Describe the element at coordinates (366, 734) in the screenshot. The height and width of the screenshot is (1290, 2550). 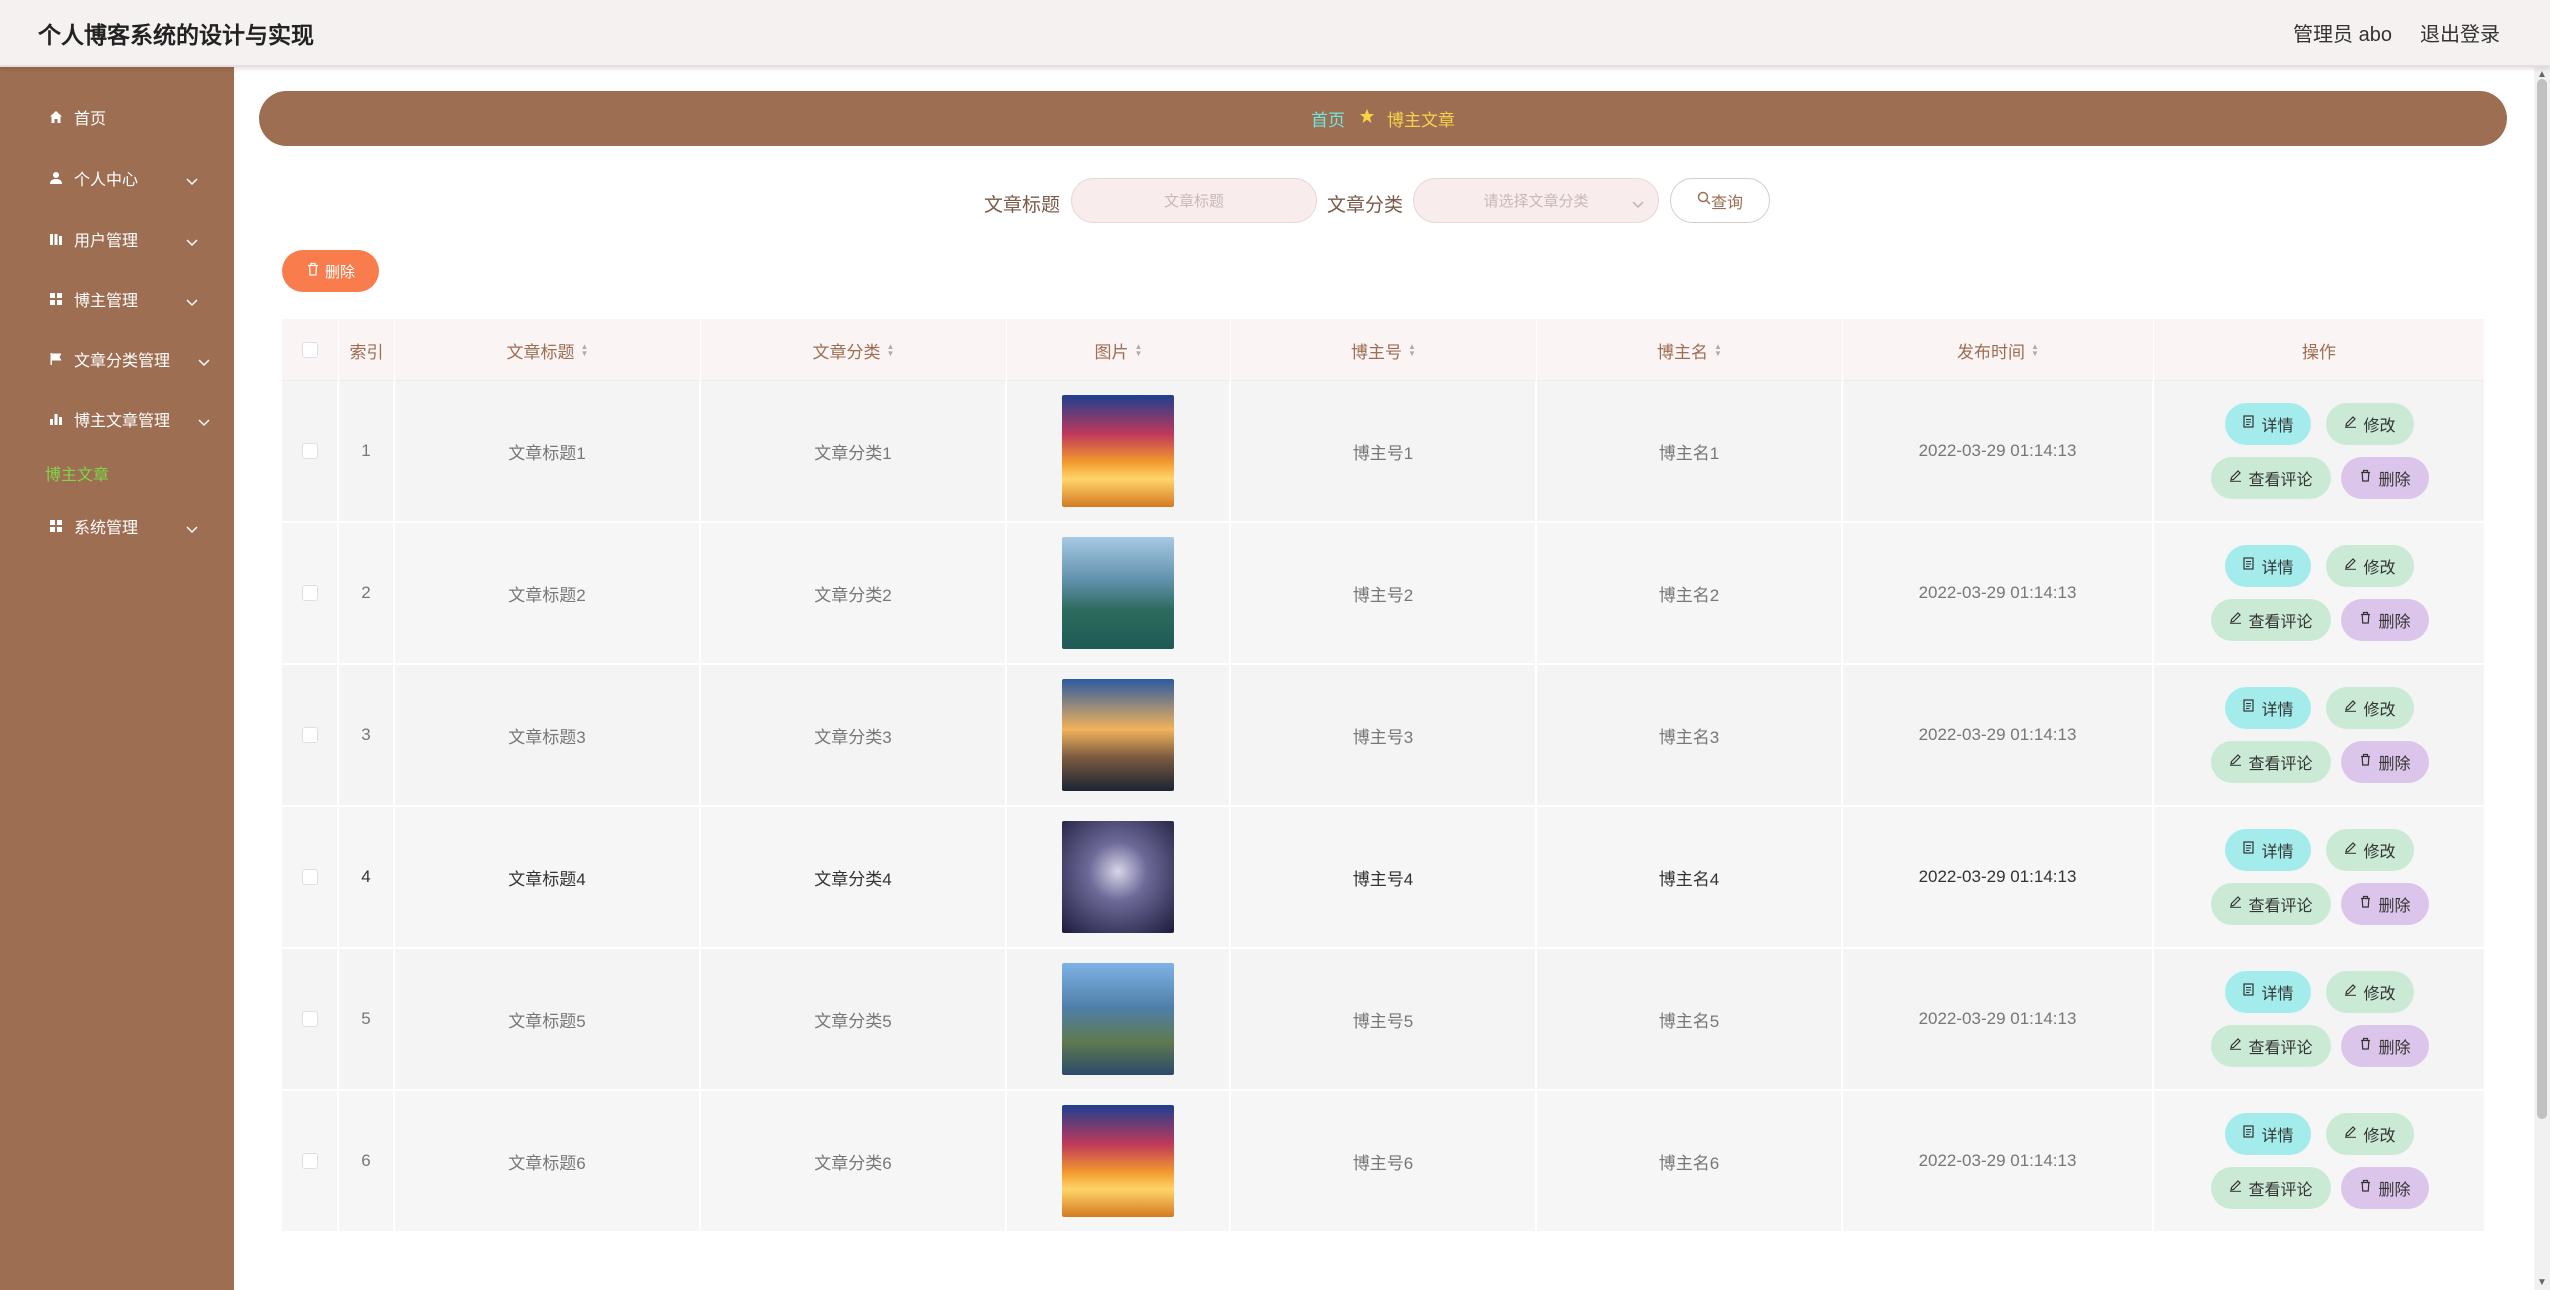
I see `cell-text: 3` at that location.